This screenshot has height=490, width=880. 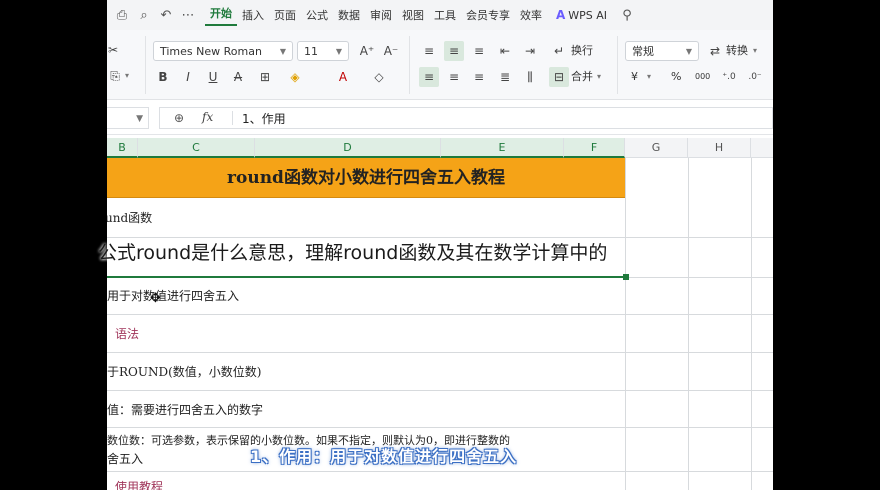 What do you see at coordinates (127, 334) in the screenshot?
I see `cell-heading: 语法` at bounding box center [127, 334].